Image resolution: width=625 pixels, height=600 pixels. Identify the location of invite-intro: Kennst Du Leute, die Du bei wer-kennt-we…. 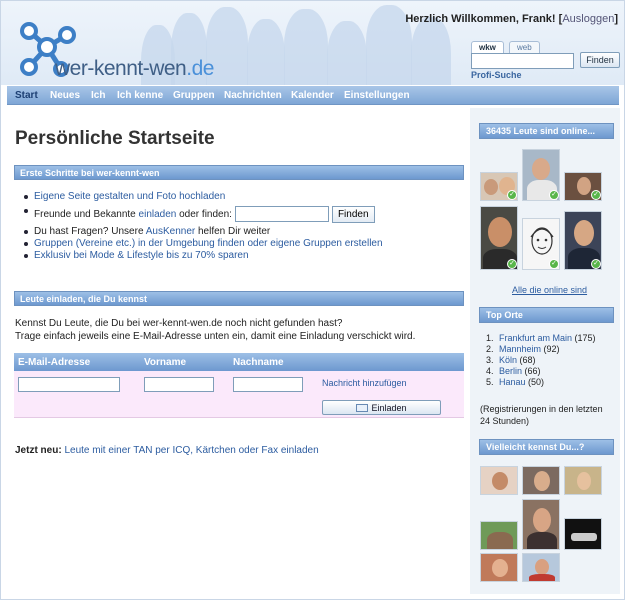
(215, 330).